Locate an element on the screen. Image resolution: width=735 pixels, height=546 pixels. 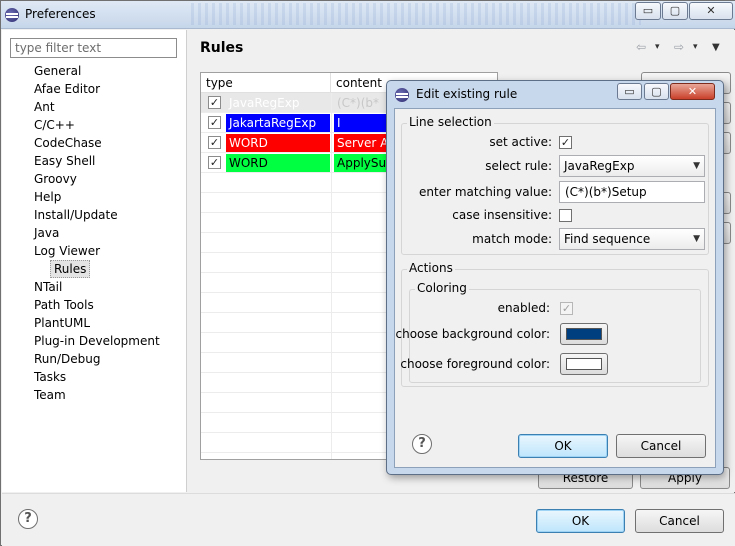
bottom-button-bar: ? OK Cancel is located at coordinates (368, 519).